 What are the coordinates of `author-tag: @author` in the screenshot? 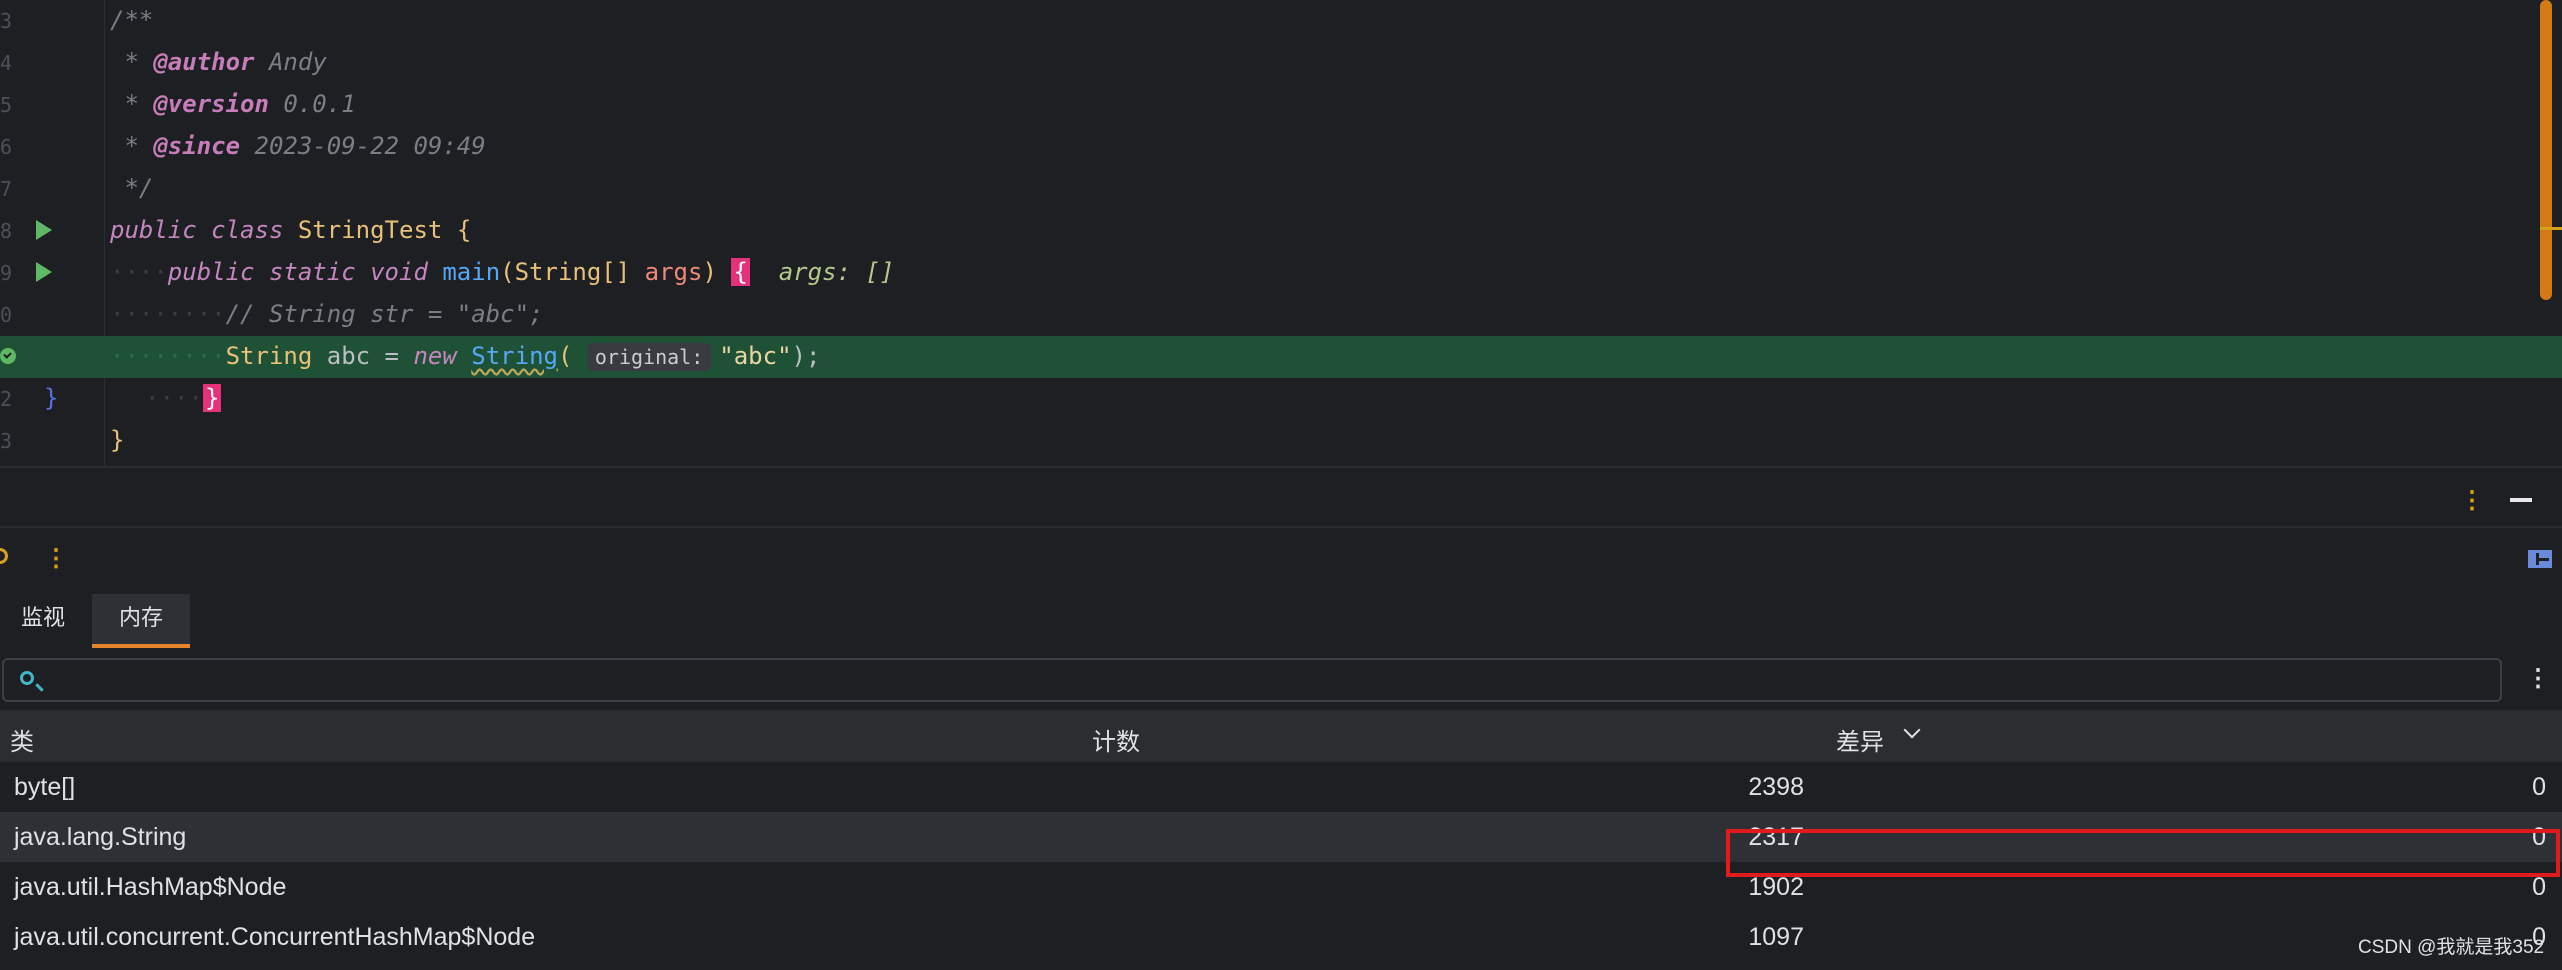 It's located at (204, 62).